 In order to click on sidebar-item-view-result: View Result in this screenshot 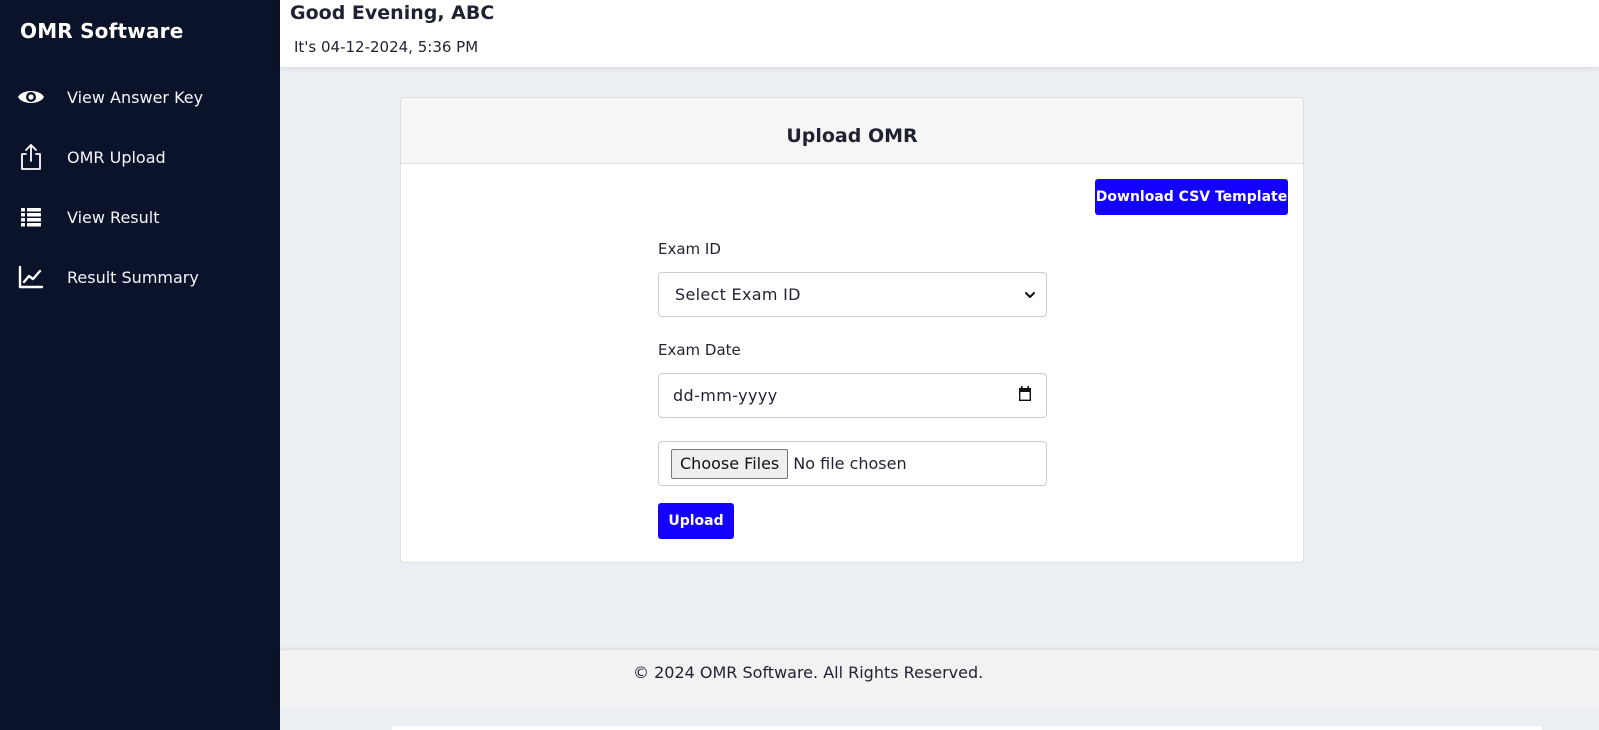, I will do `click(140, 217)`.